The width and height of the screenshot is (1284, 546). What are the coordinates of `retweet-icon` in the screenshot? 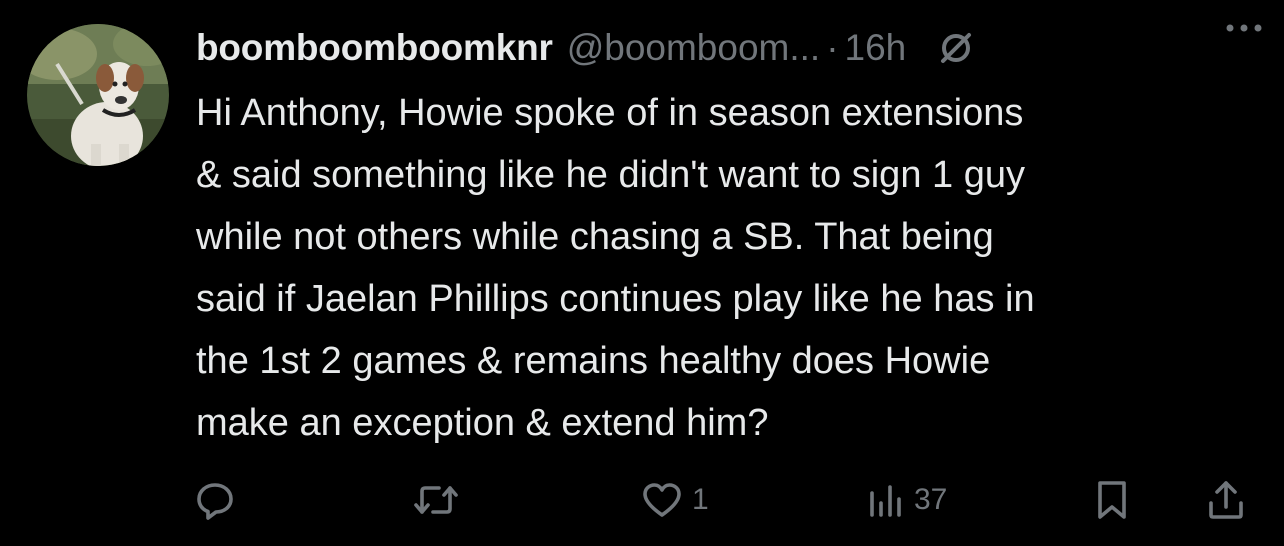 It's located at (436, 500).